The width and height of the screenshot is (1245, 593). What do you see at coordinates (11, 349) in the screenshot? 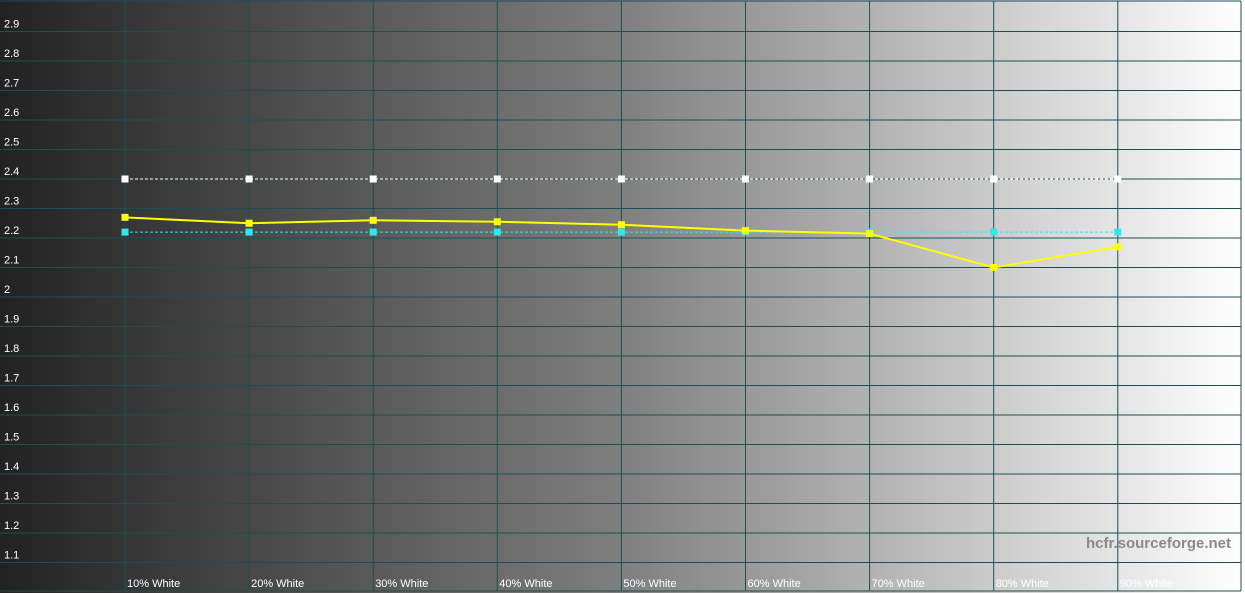
I see `y-tick-label: 1.8` at bounding box center [11, 349].